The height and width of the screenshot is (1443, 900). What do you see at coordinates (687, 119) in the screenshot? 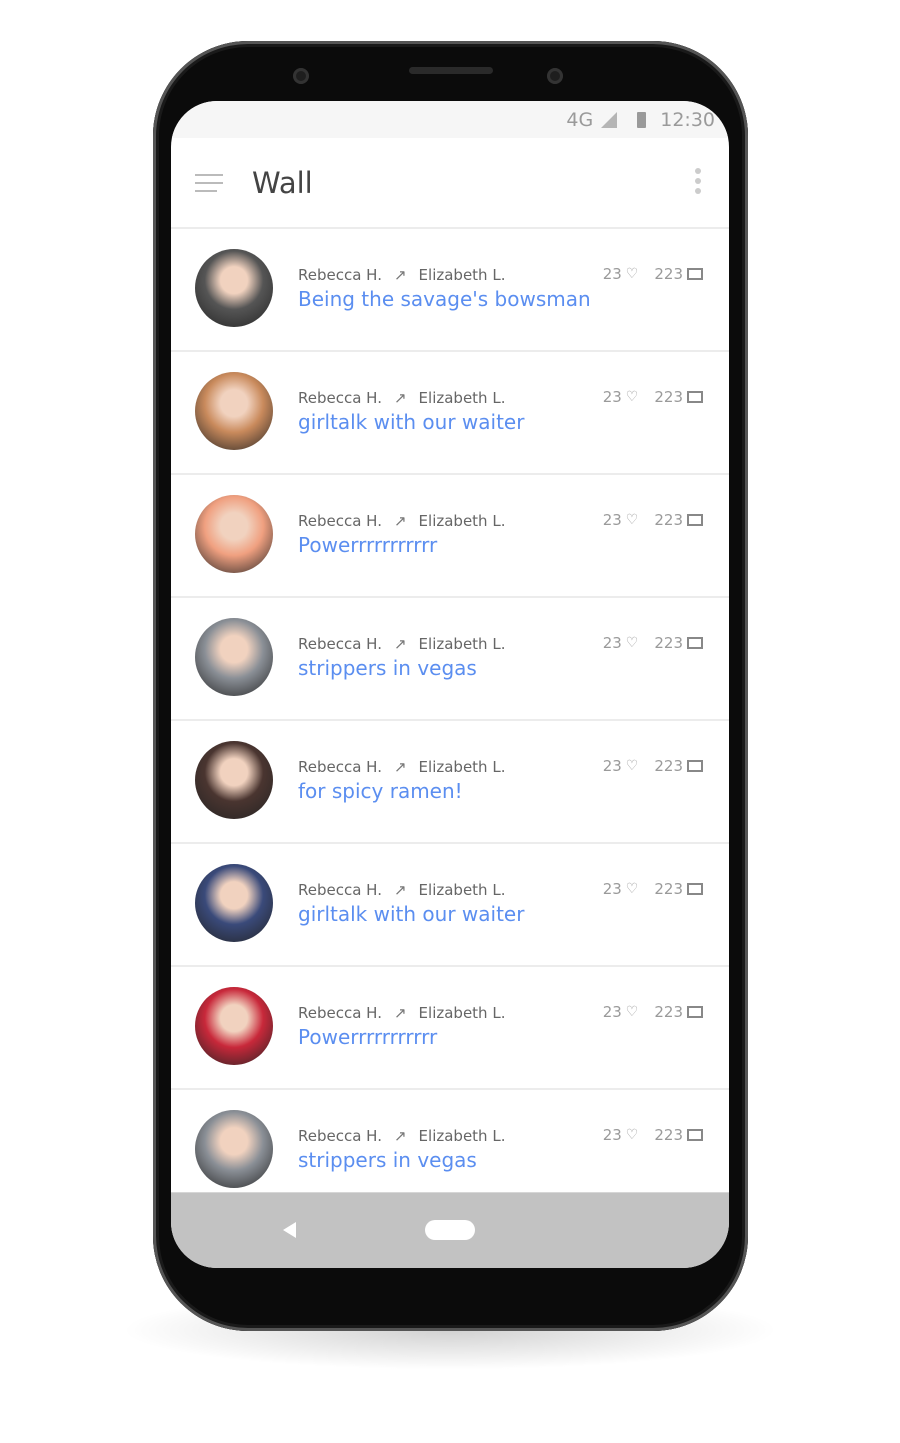
I see `clock: 12:30` at bounding box center [687, 119].